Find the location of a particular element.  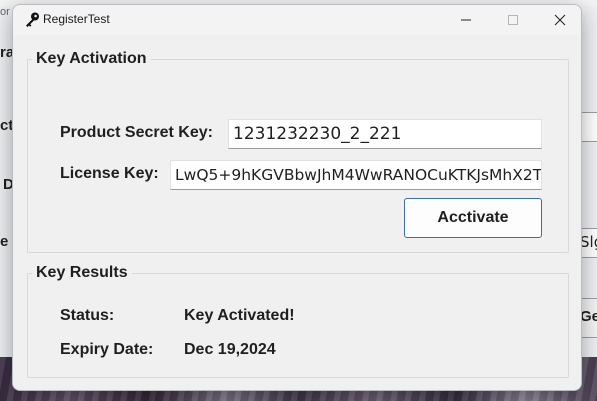

product-secret-key-input: 1231232230_2_221 is located at coordinates (385, 134).